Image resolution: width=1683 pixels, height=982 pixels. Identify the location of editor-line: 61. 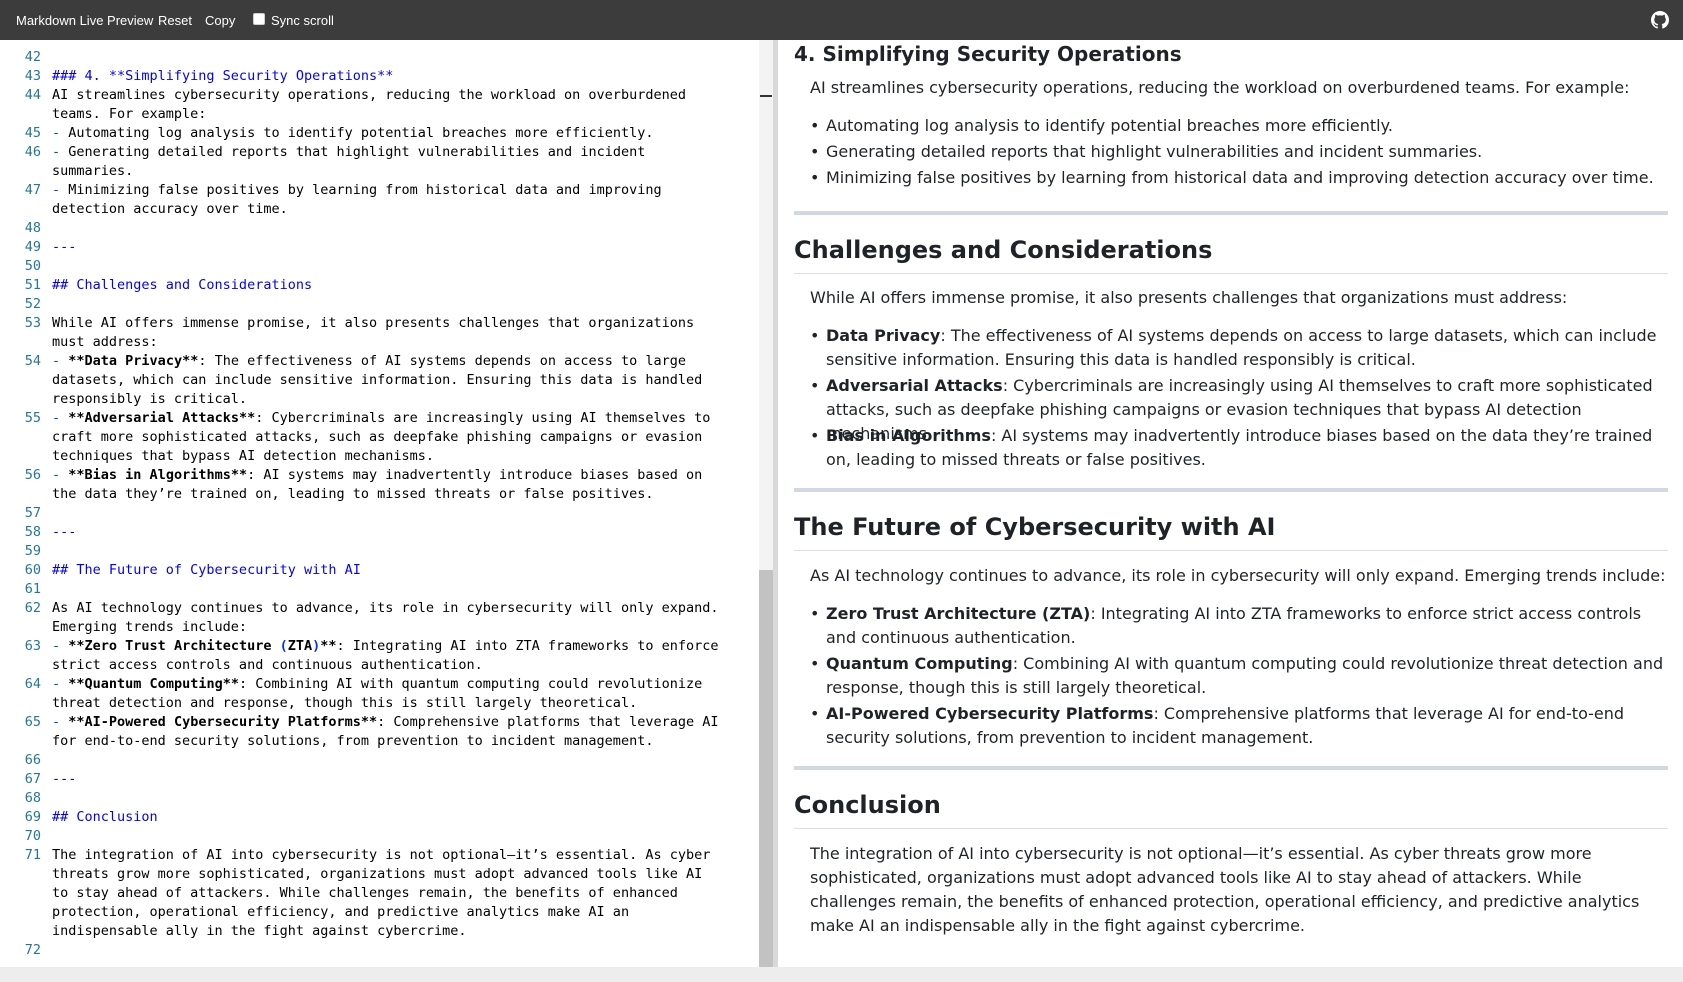
(379, 589).